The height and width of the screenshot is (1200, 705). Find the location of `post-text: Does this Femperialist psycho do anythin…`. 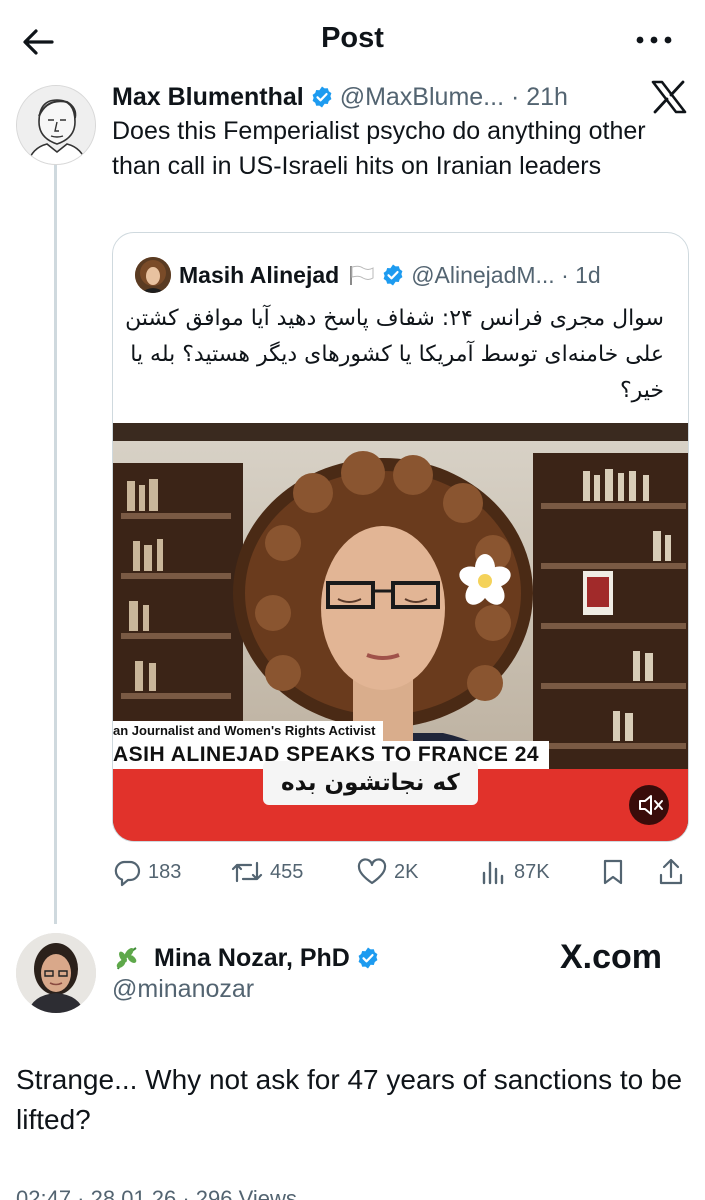

post-text: Does this Femperialist psycho do anythin… is located at coordinates (379, 148).